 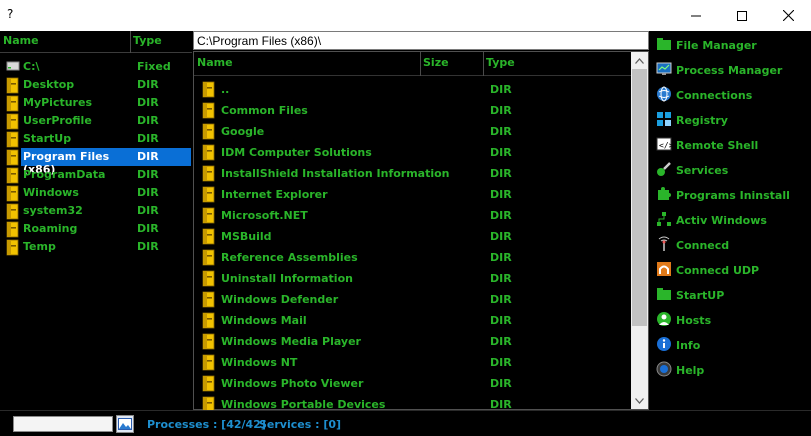 What do you see at coordinates (96, 193) in the screenshot?
I see `shortcut-row: Windows DIR` at bounding box center [96, 193].